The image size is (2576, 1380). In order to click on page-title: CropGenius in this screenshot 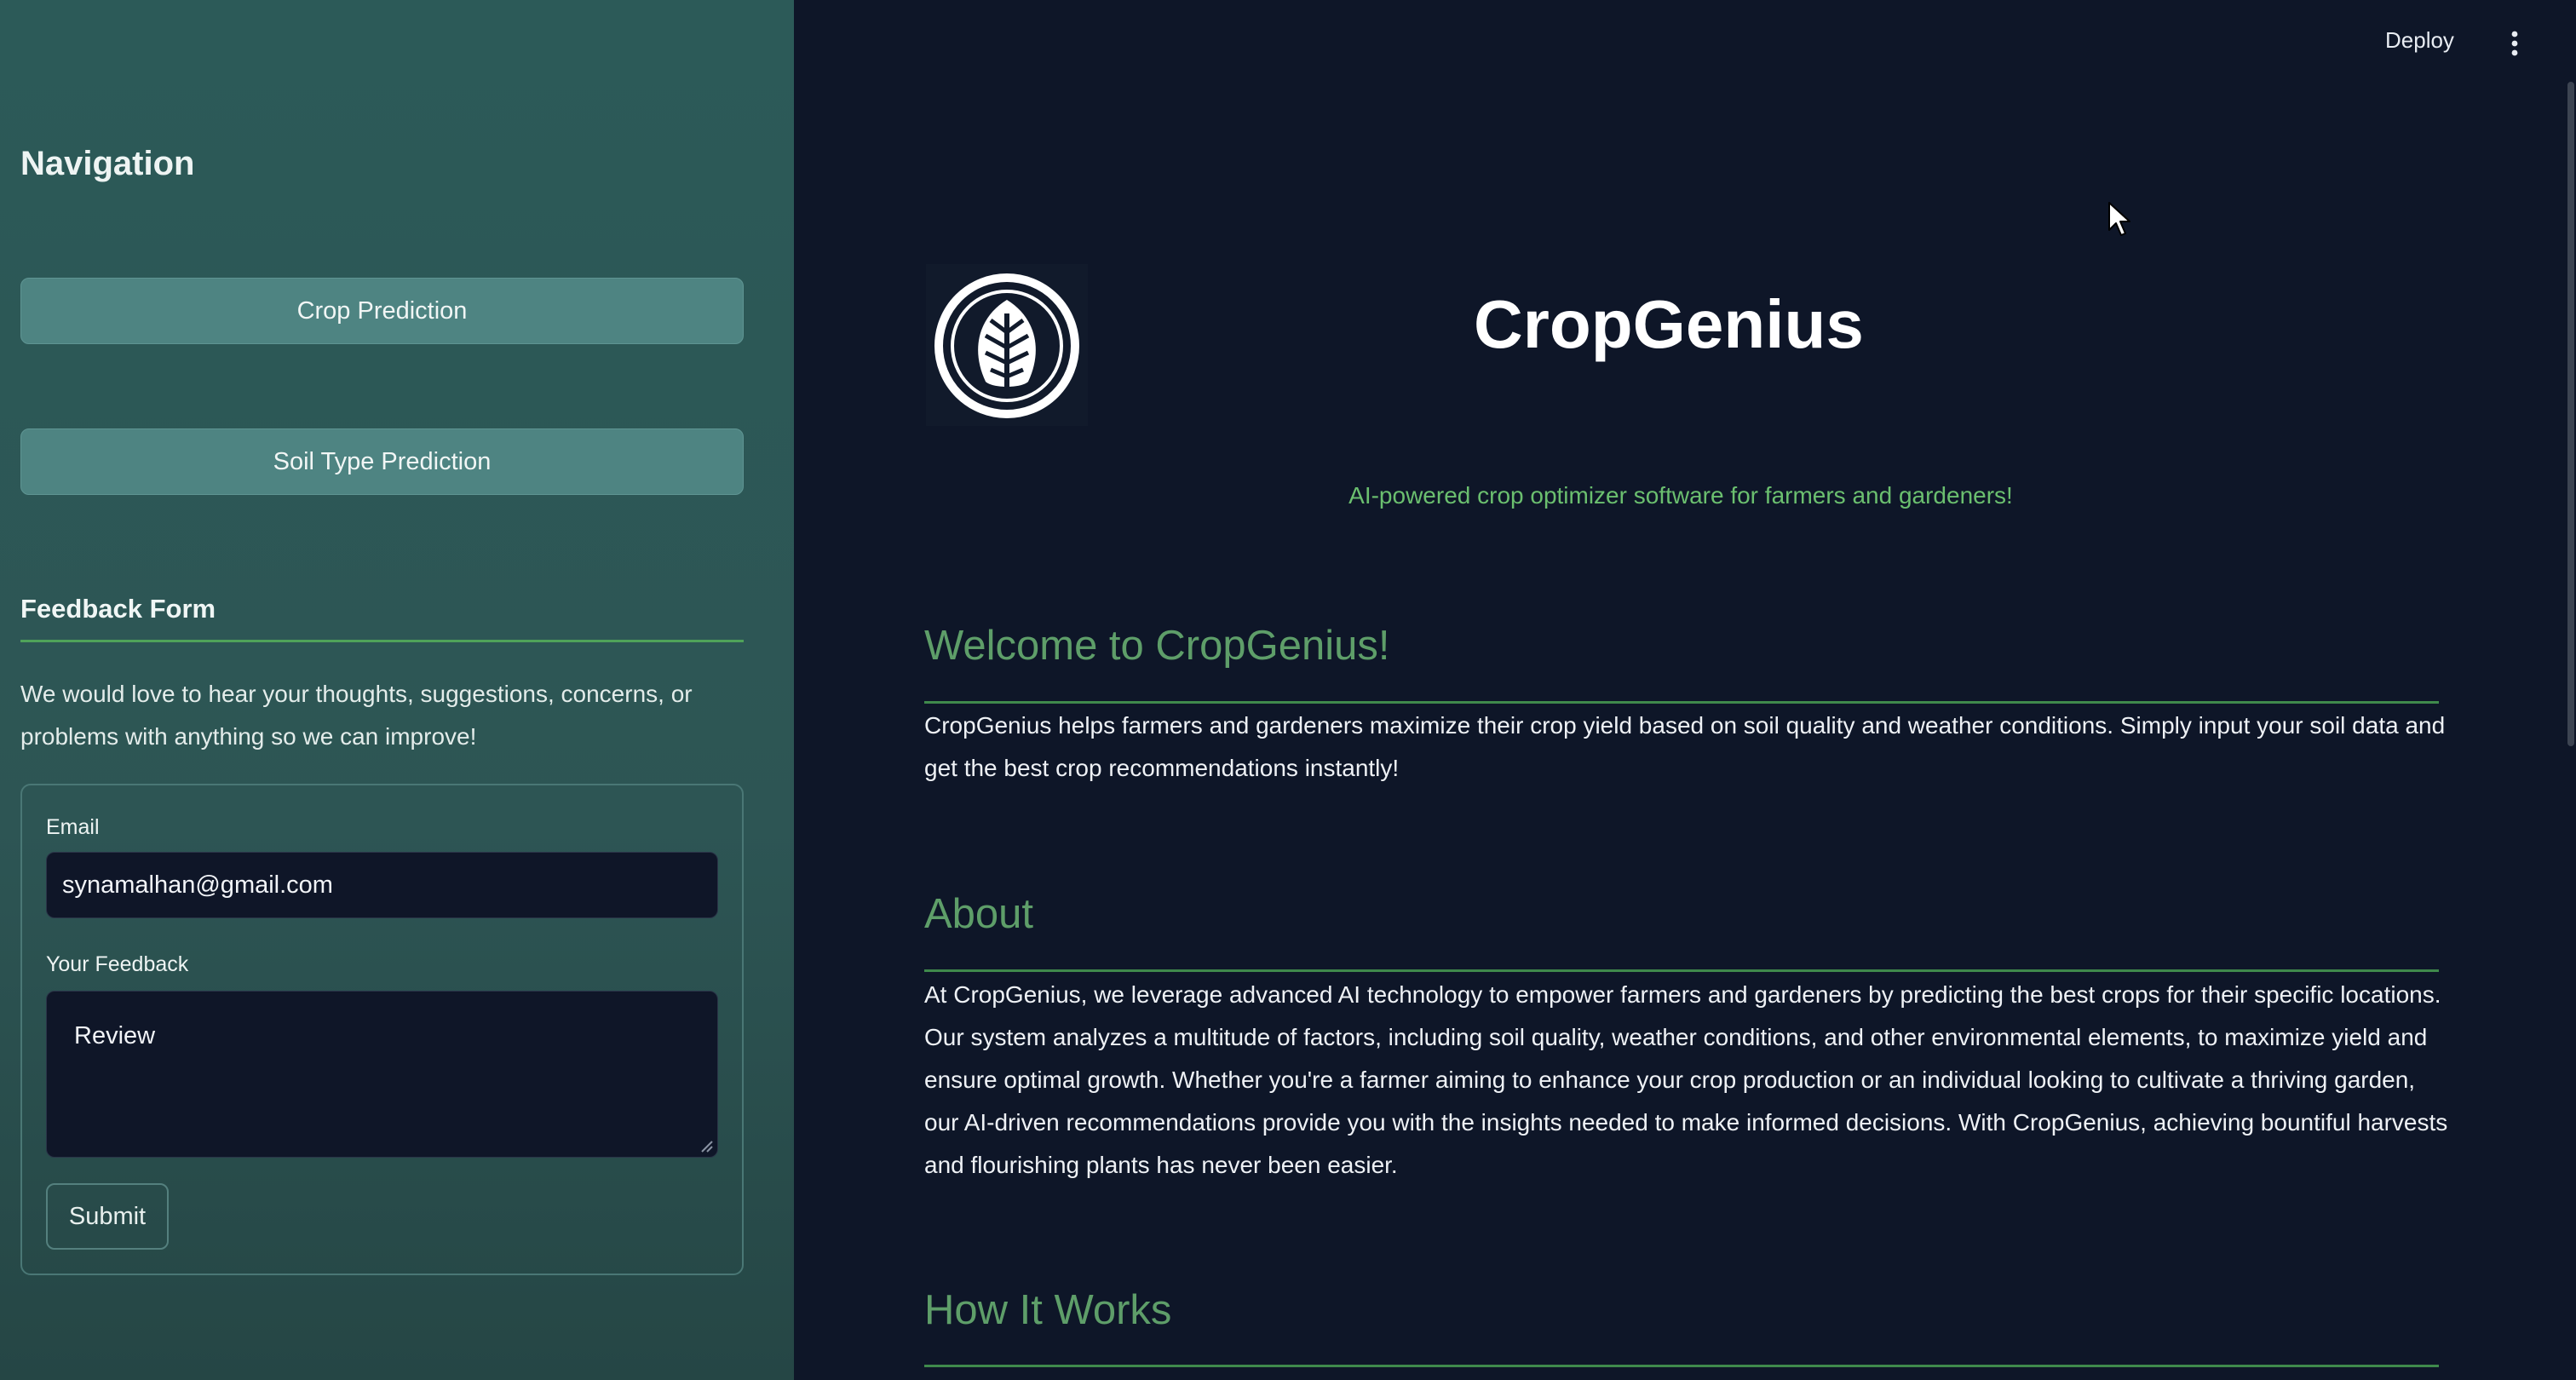, I will do `click(1669, 324)`.